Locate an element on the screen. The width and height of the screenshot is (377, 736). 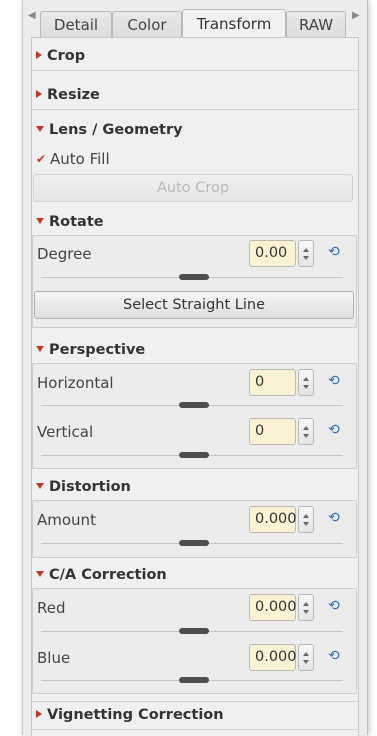
rotate-title: Rotate is located at coordinates (70, 222).